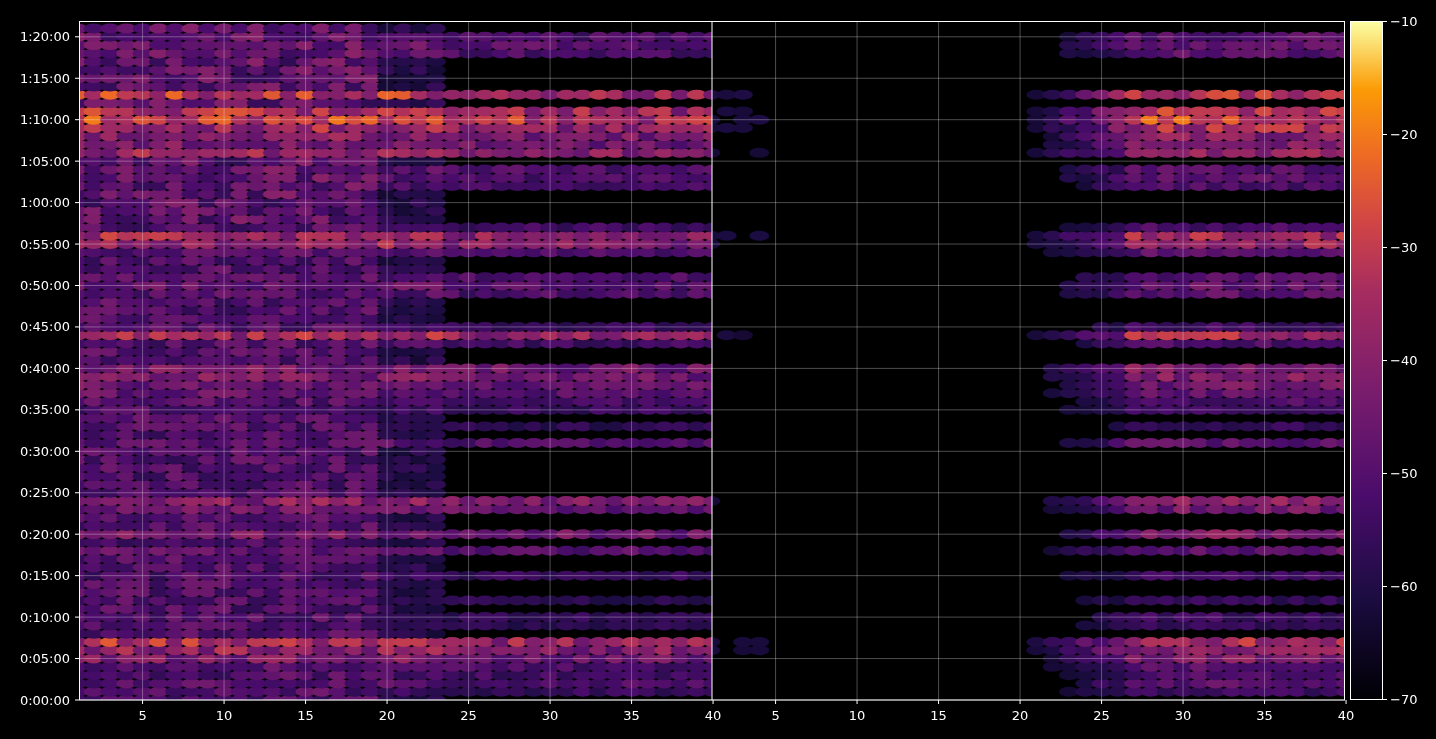 The height and width of the screenshot is (739, 1436). I want to click on y-tick-label: 0:55:00, so click(44, 244).